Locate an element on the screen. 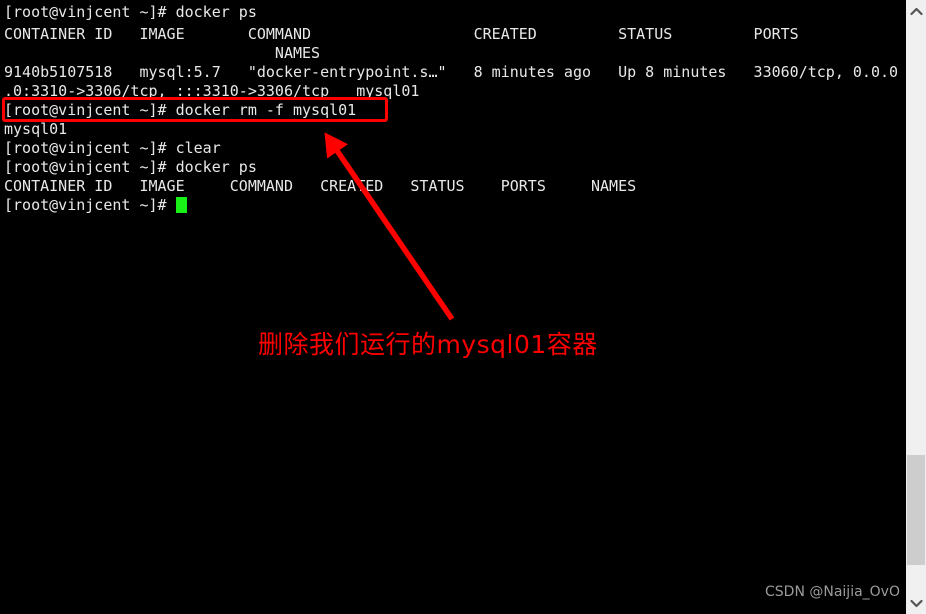 The height and width of the screenshot is (614, 926). scroll-down-button is located at coordinates (916, 603).